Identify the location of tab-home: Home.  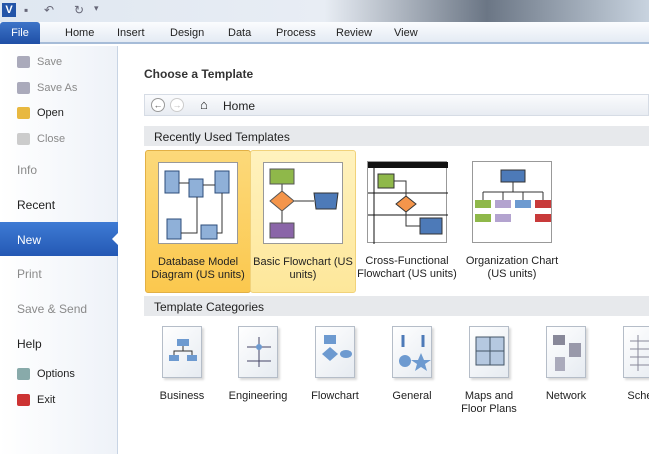
(79, 33).